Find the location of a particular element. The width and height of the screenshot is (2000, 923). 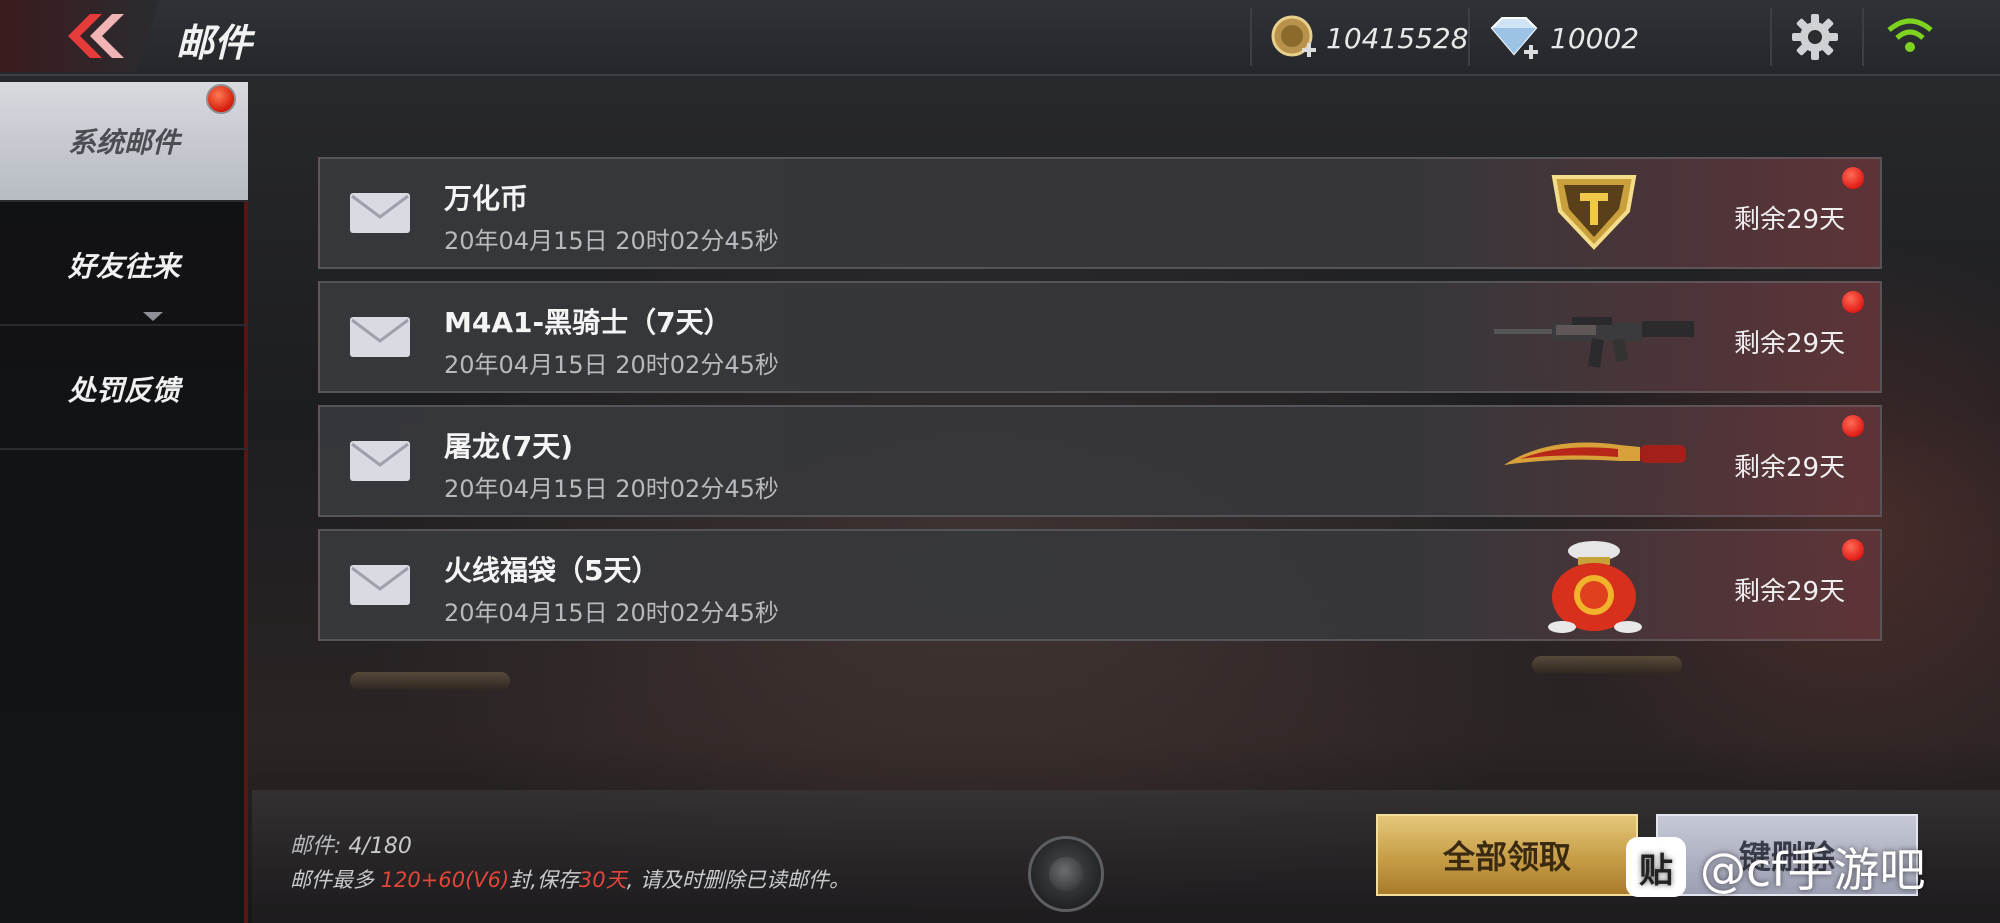

watermark: 贴 @cf手游吧 is located at coordinates (1776, 867).